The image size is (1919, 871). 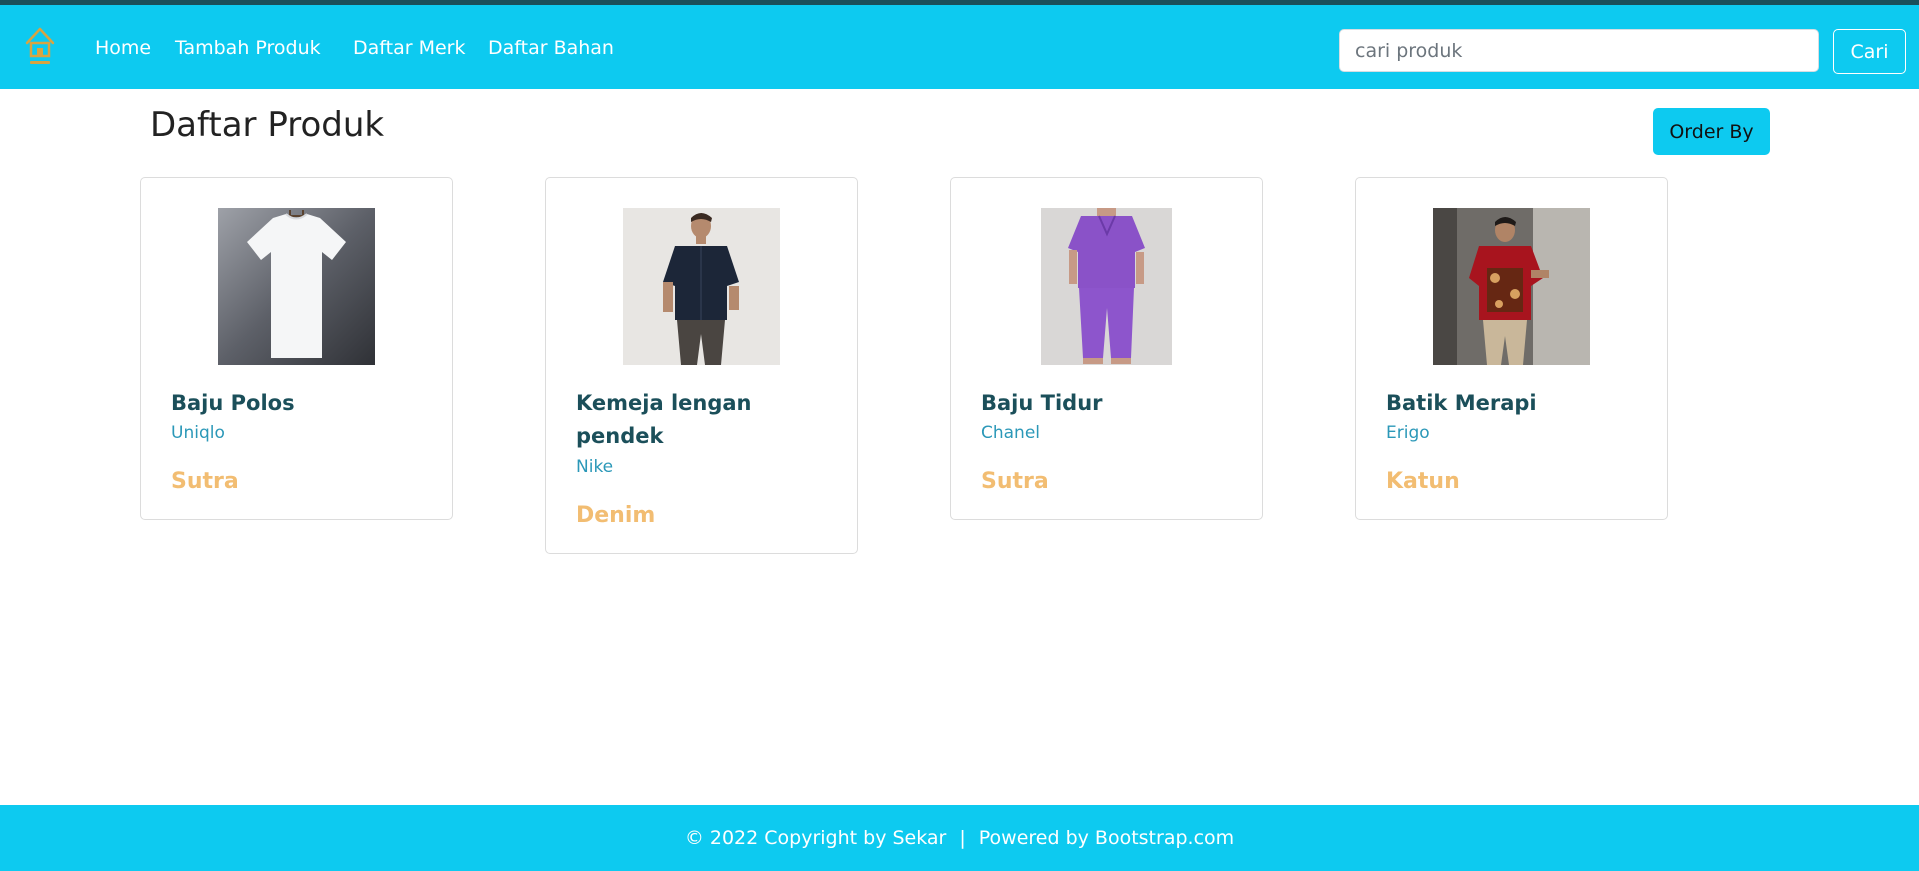 I want to click on copyright-text: © 2022 Copyright by Sekar, so click(x=815, y=838).